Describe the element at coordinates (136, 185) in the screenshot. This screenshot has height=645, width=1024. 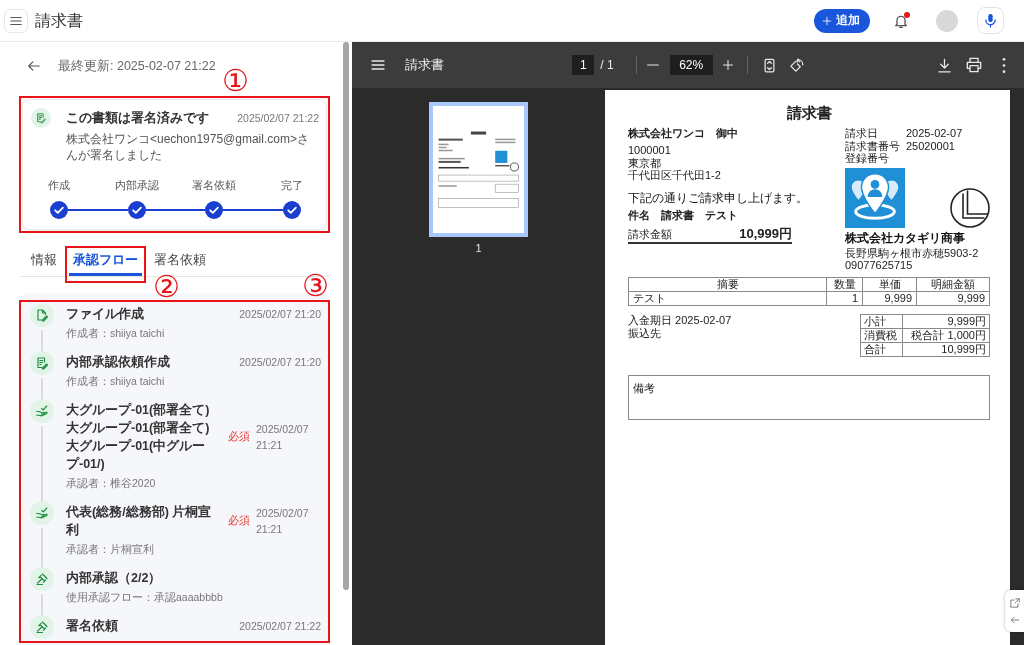
I see `step-label: 内部承認` at that location.